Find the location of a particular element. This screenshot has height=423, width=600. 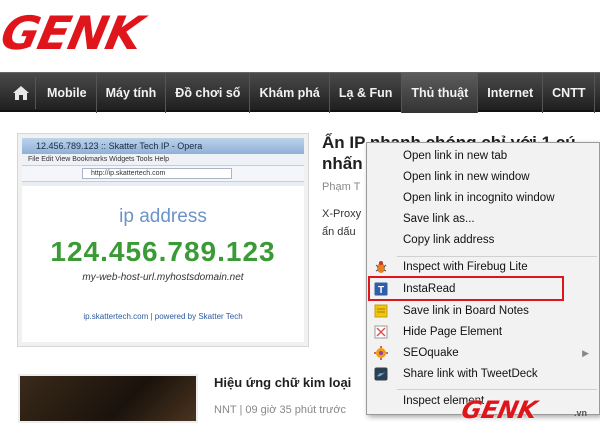

ip-label: ip address is located at coordinates (163, 216).